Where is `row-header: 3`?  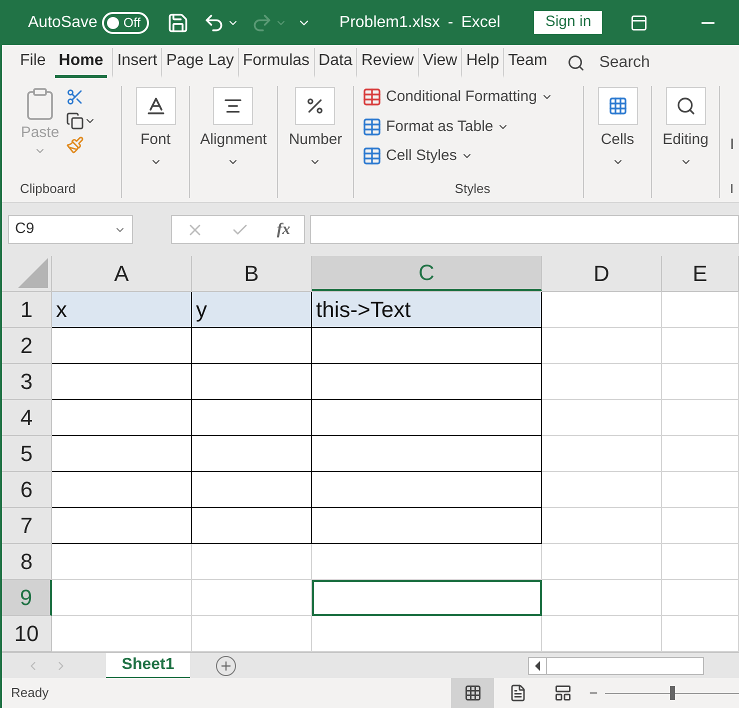
row-header: 3 is located at coordinates (27, 382).